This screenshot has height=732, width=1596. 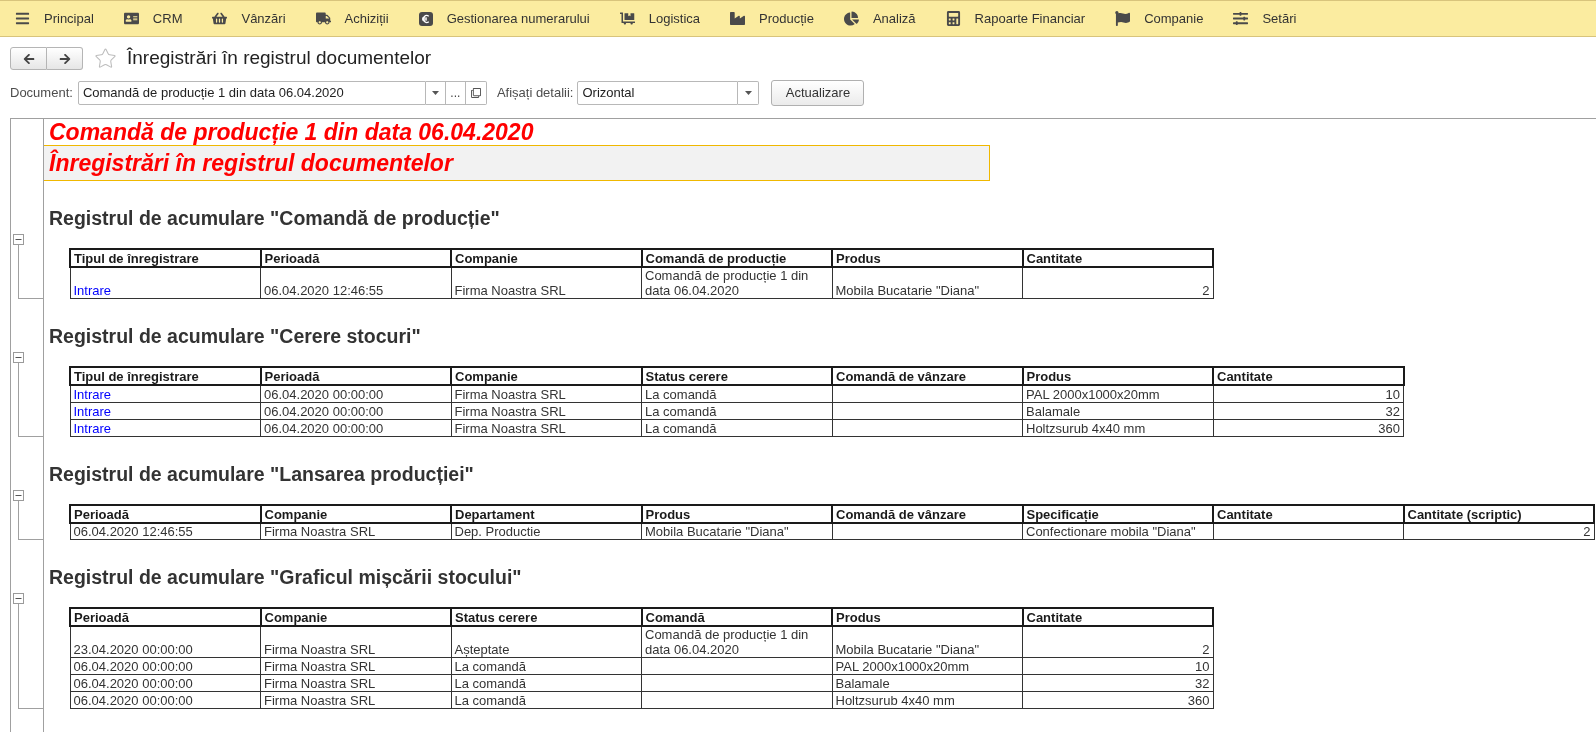 What do you see at coordinates (220, 18) in the screenshot?
I see `basket-icon` at bounding box center [220, 18].